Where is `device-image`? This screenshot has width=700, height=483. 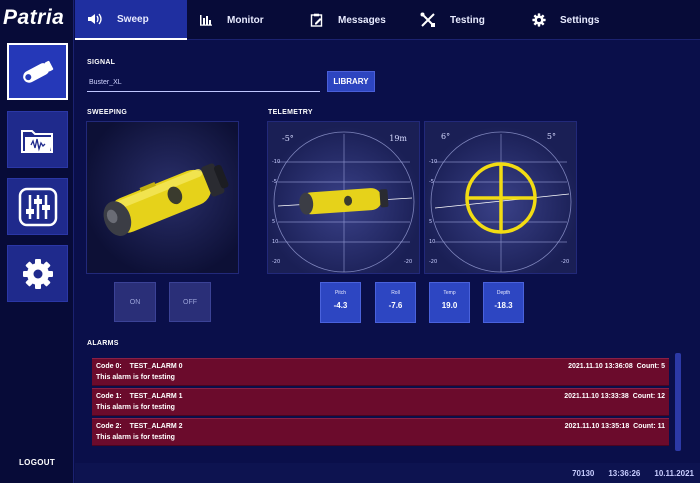 device-image is located at coordinates (166, 199).